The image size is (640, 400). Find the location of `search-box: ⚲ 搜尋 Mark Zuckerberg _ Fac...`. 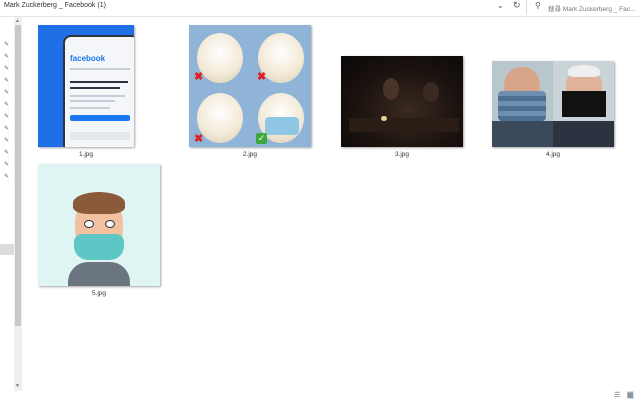

search-box: ⚲ 搜尋 Mark Zuckerberg _ Fac... is located at coordinates (585, 7).